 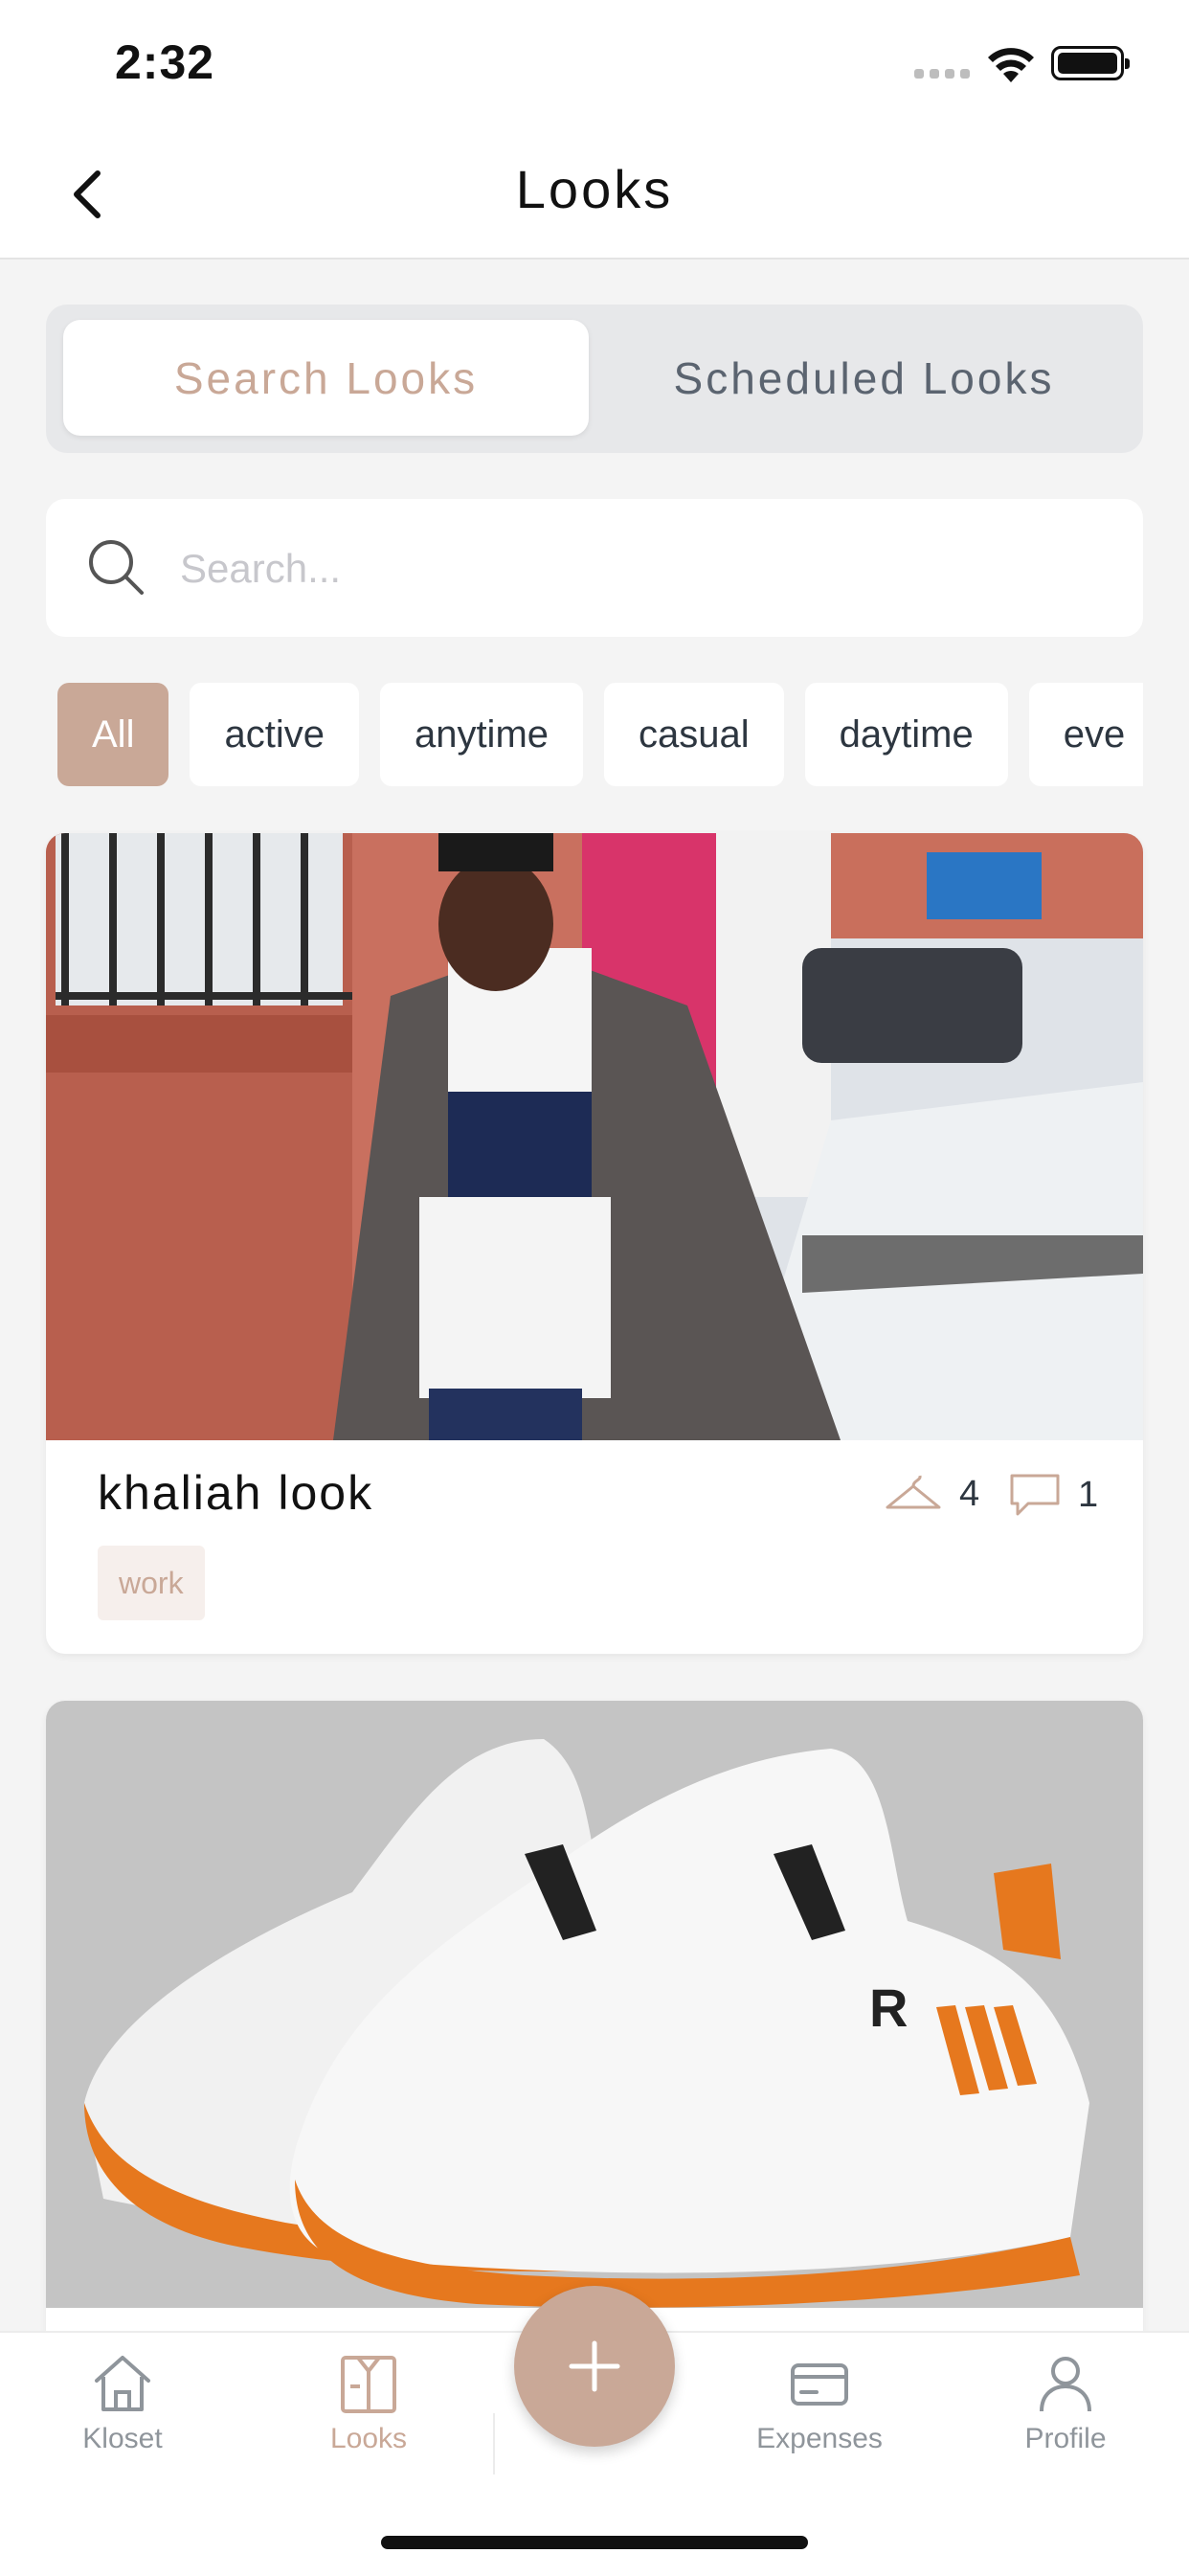 I want to click on chip-all: All, so click(x=113, y=734).